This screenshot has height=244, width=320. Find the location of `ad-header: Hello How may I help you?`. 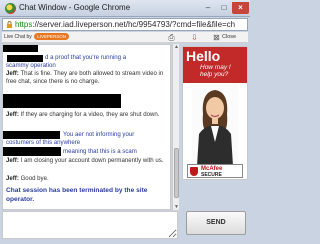

ad-header: Hello How may I help you? is located at coordinates (215, 65).